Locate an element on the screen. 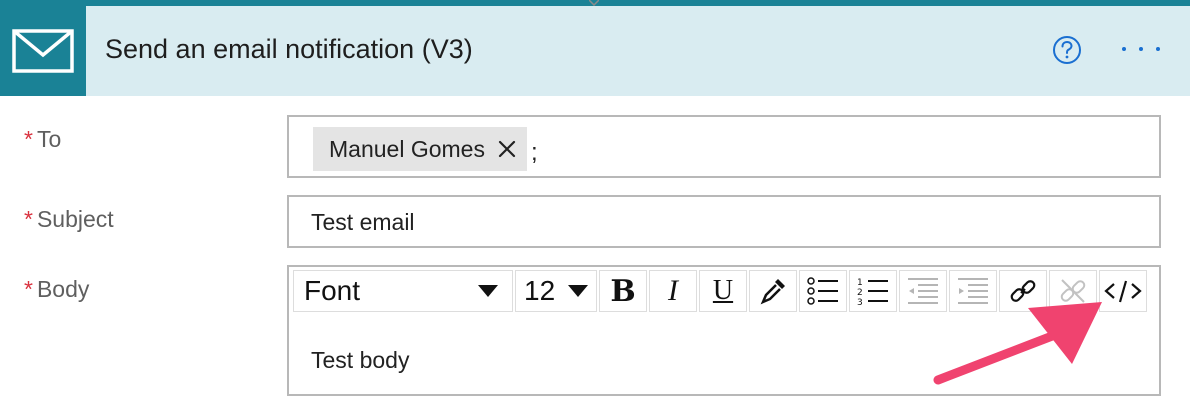  bulleted-list-icon is located at coordinates (822, 291).